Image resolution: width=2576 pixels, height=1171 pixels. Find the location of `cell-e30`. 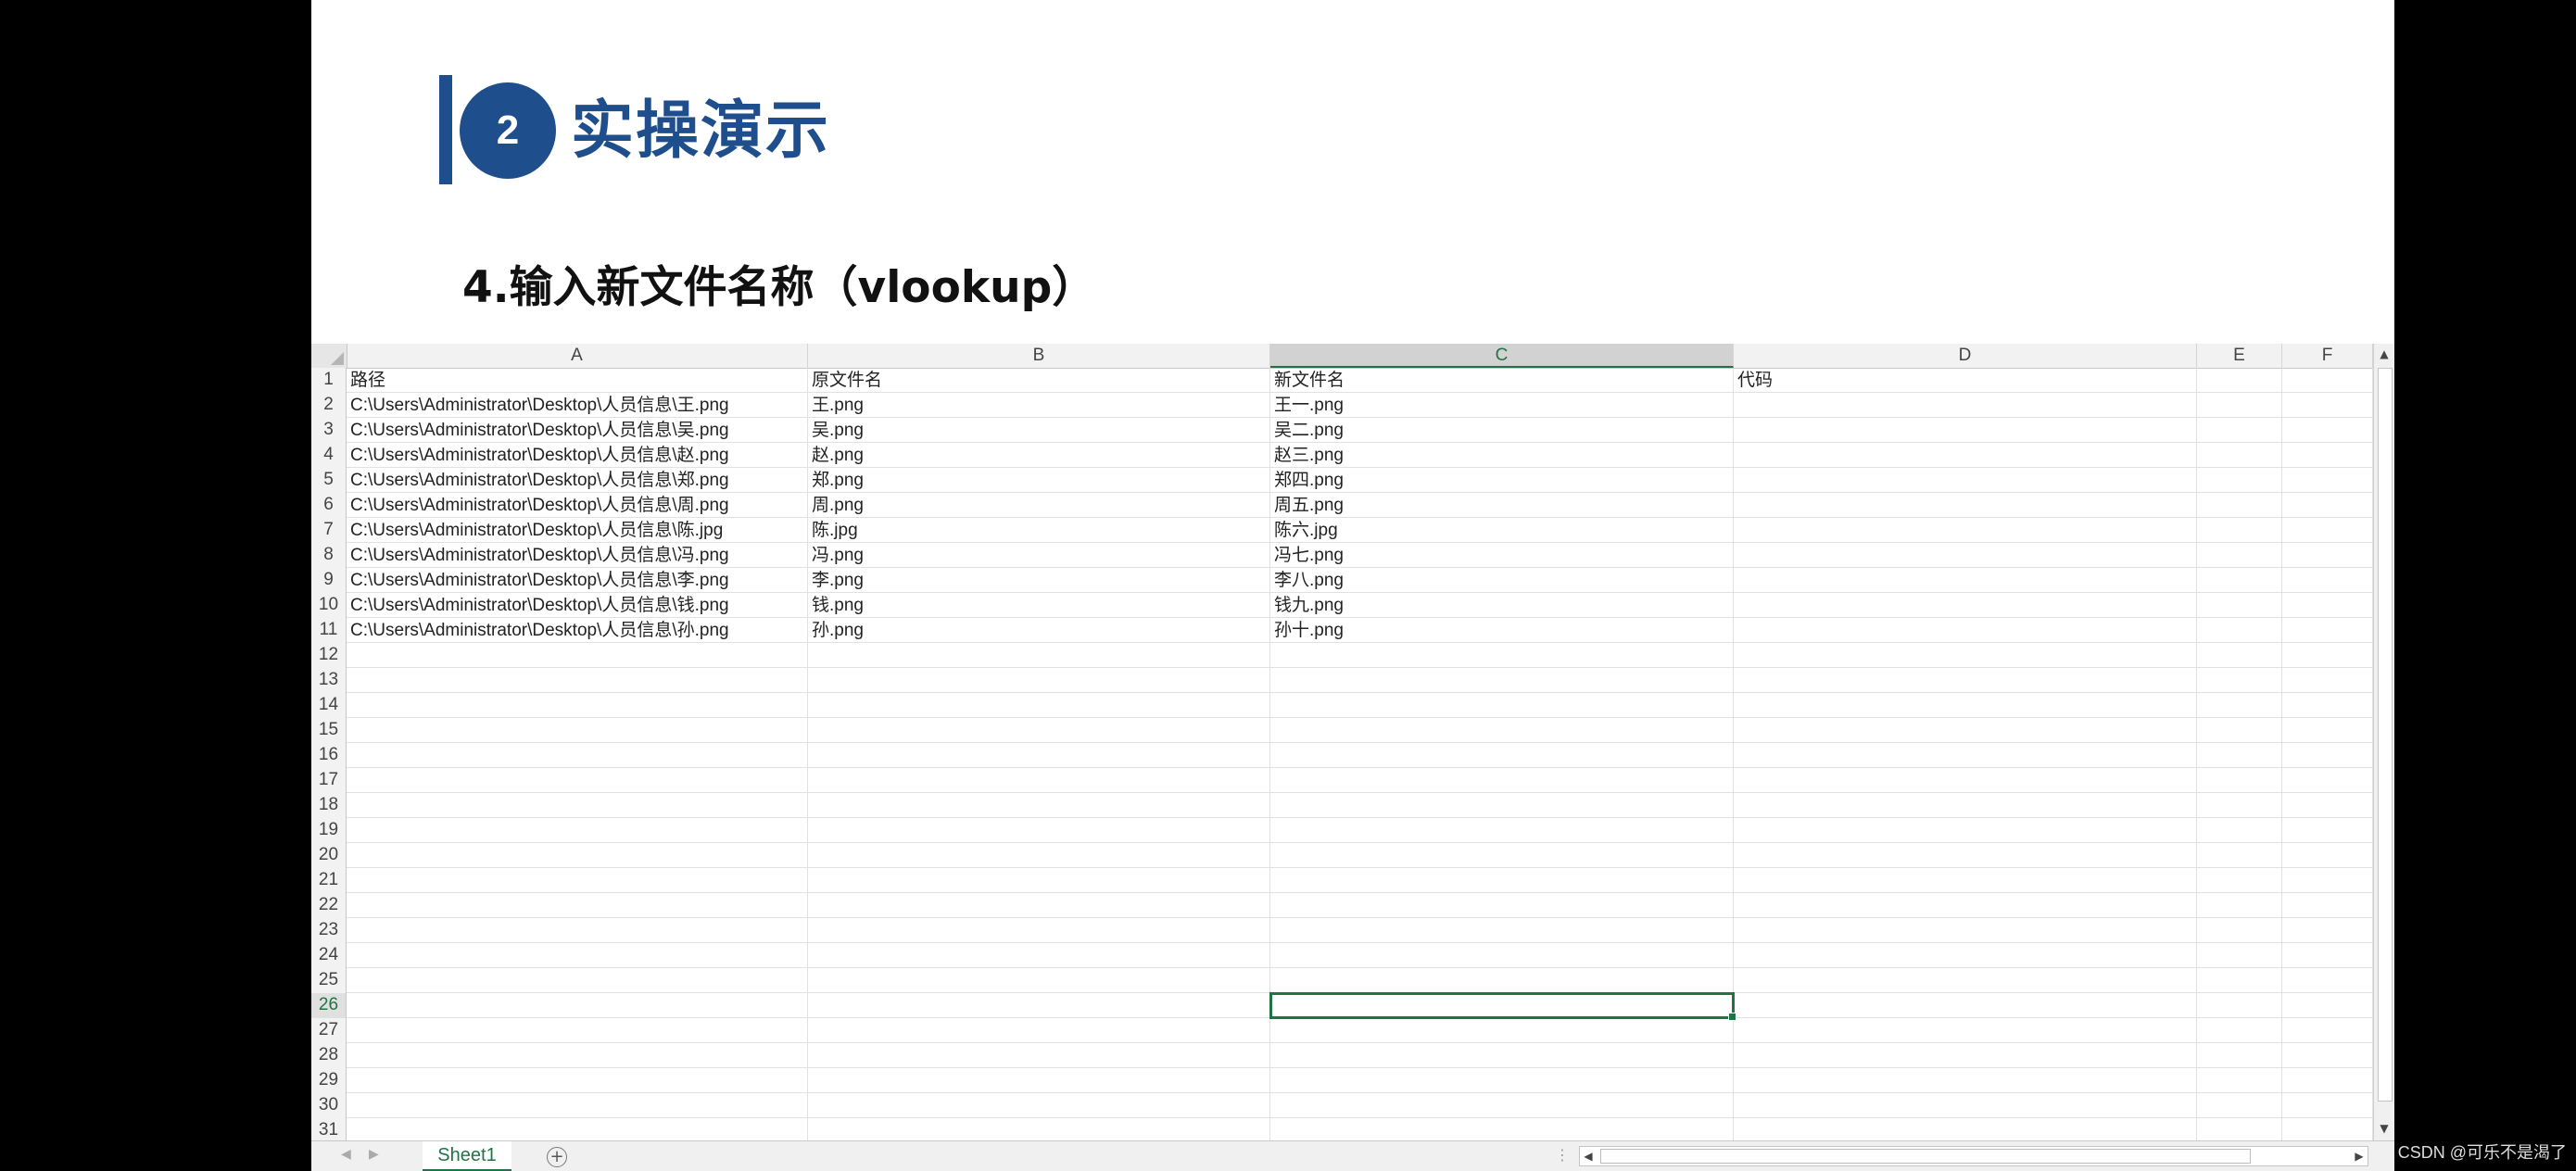

cell-e30 is located at coordinates (2239, 1105).